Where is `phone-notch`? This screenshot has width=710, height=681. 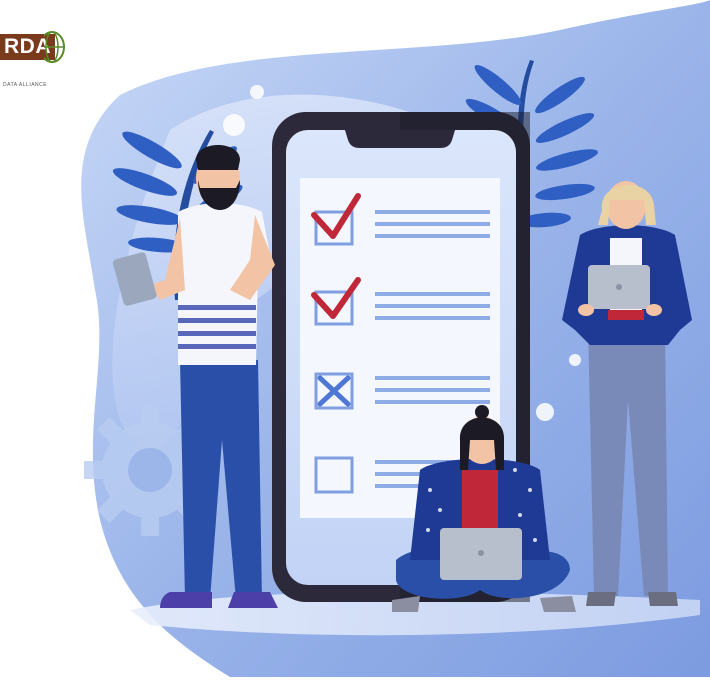 phone-notch is located at coordinates (400, 139).